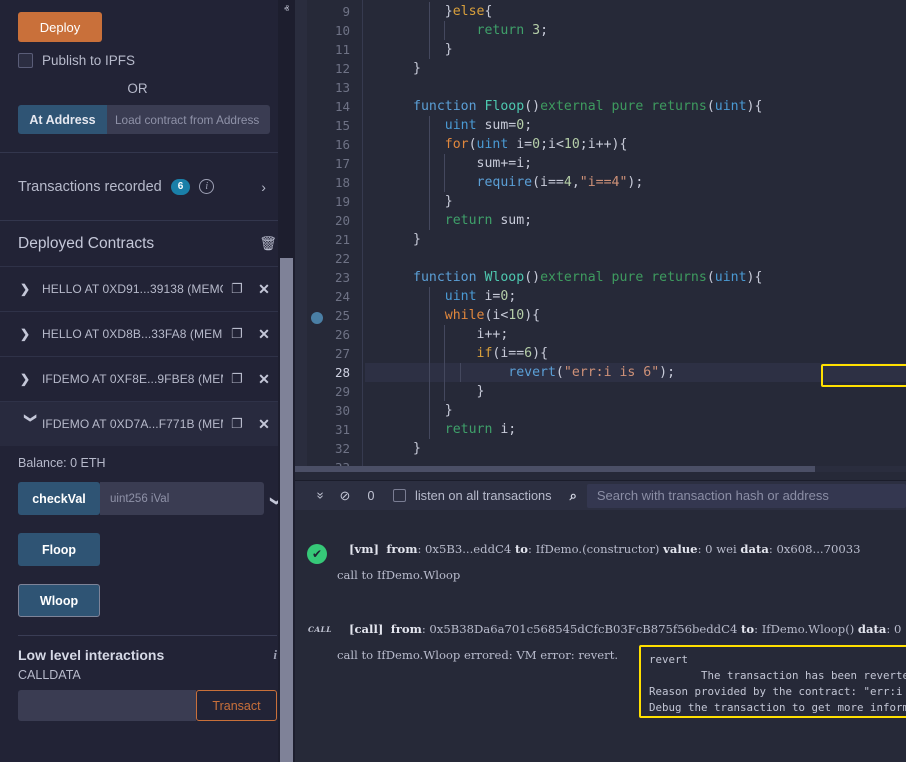  What do you see at coordinates (49, 675) in the screenshot?
I see `calldata-label: CALLDATA` at bounding box center [49, 675].